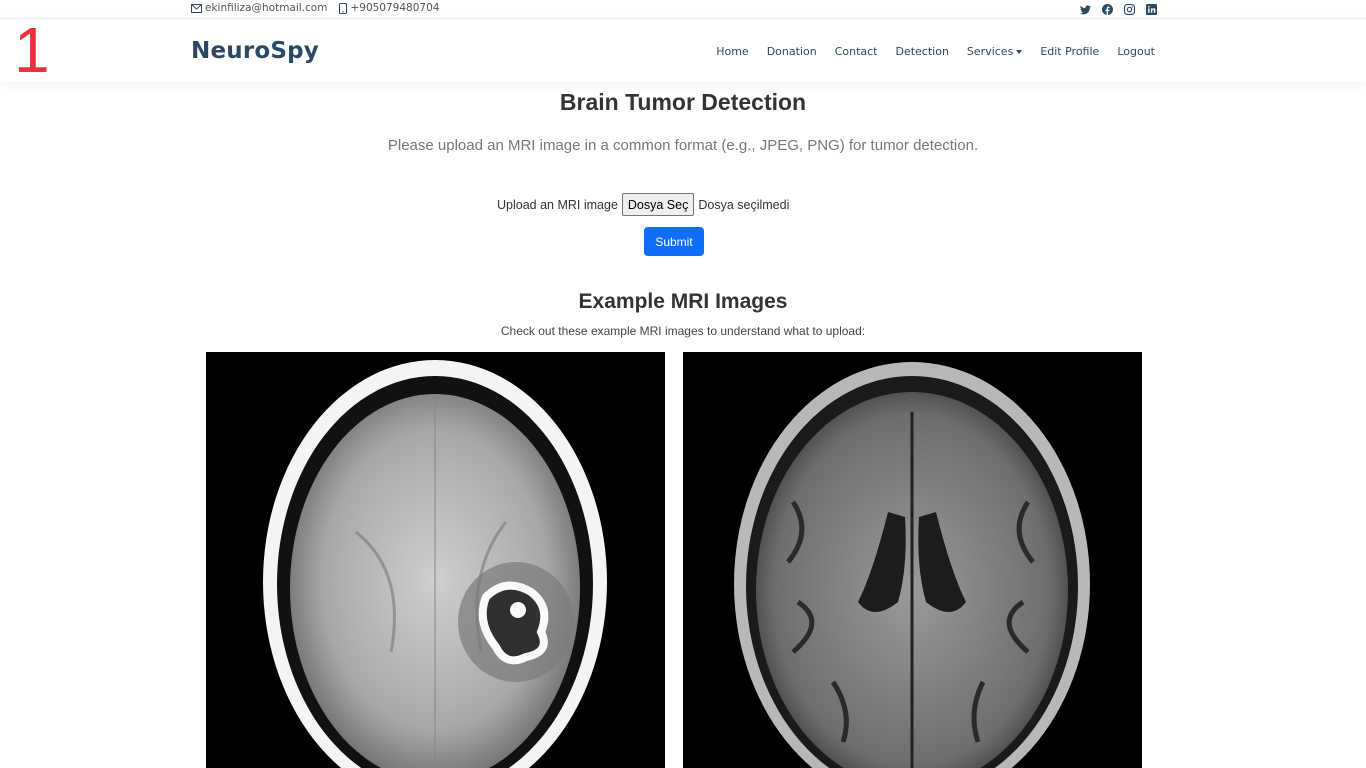  Describe the element at coordinates (683, 9) in the screenshot. I see `top-contact-bar: ekinfiliza@hotmail.com +905079480704` at that location.